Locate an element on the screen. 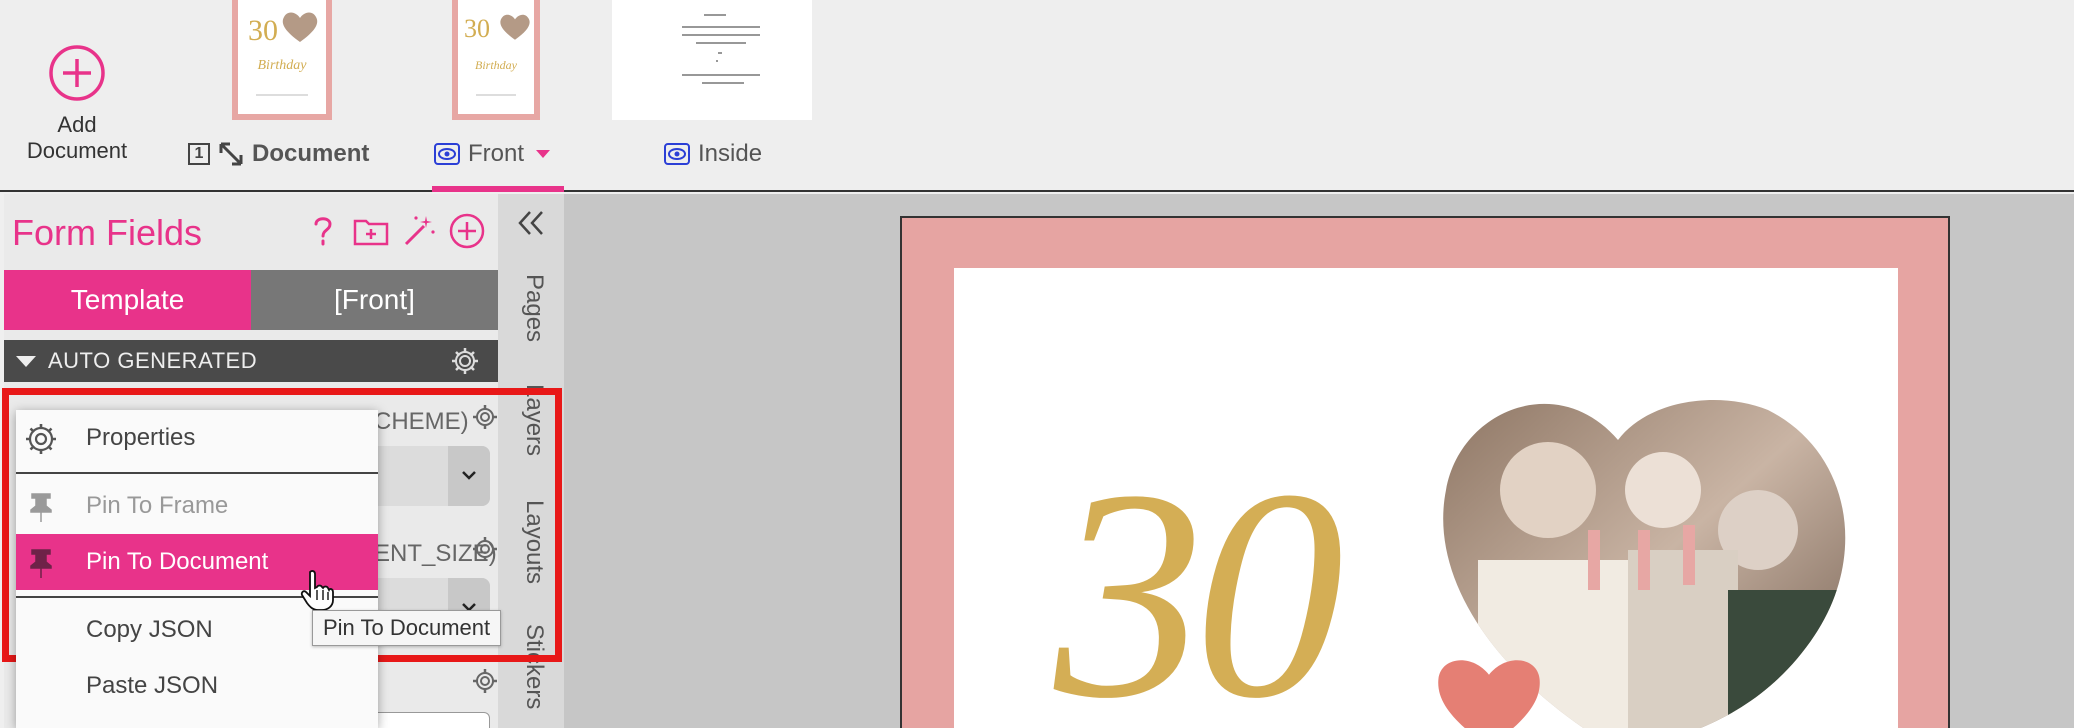 This screenshot has width=2074, height=728. hand-pointer-cursor is located at coordinates (317, 590).